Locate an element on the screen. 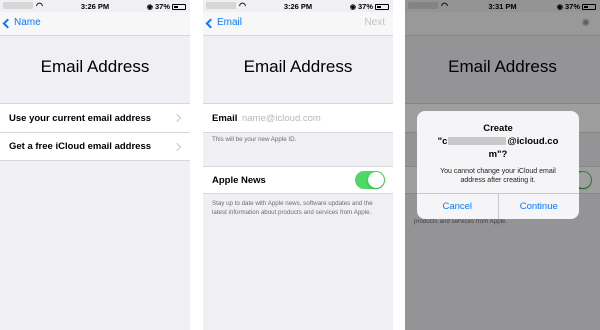 The image size is (600, 330). option-use-current-email: Use your current email address is located at coordinates (95, 118).